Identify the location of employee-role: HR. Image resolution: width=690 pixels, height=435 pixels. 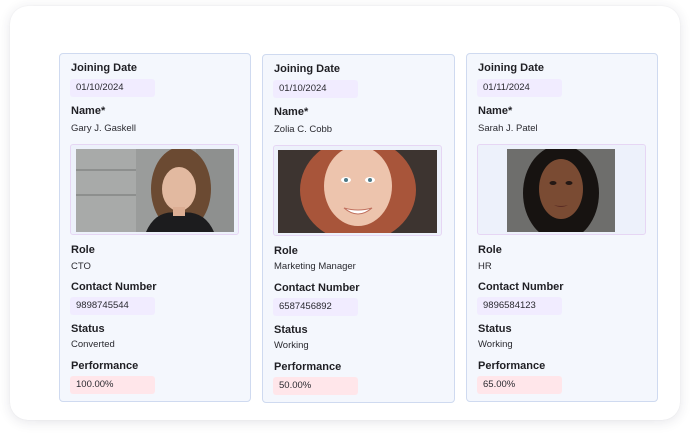
(485, 266).